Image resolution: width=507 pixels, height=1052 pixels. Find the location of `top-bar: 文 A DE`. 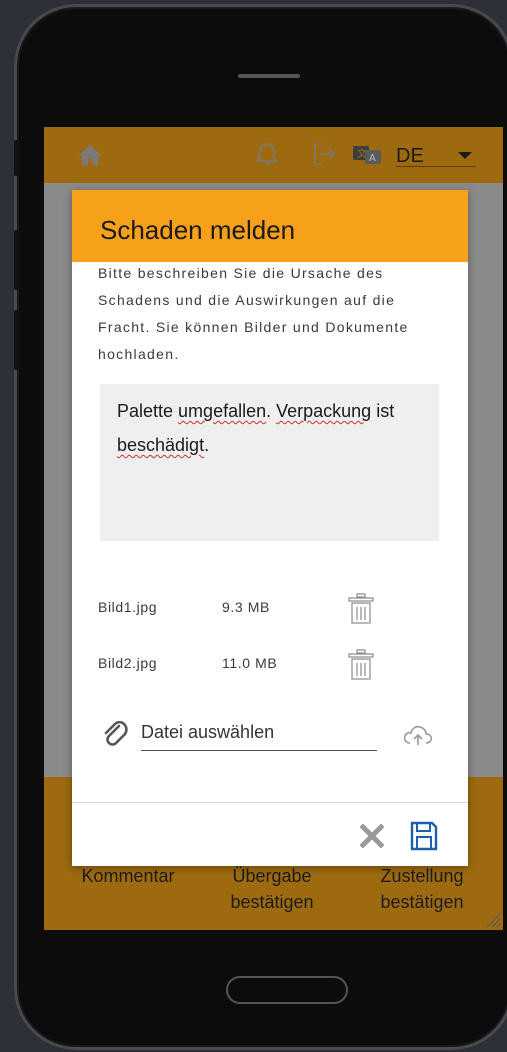

top-bar: 文 A DE is located at coordinates (273, 155).